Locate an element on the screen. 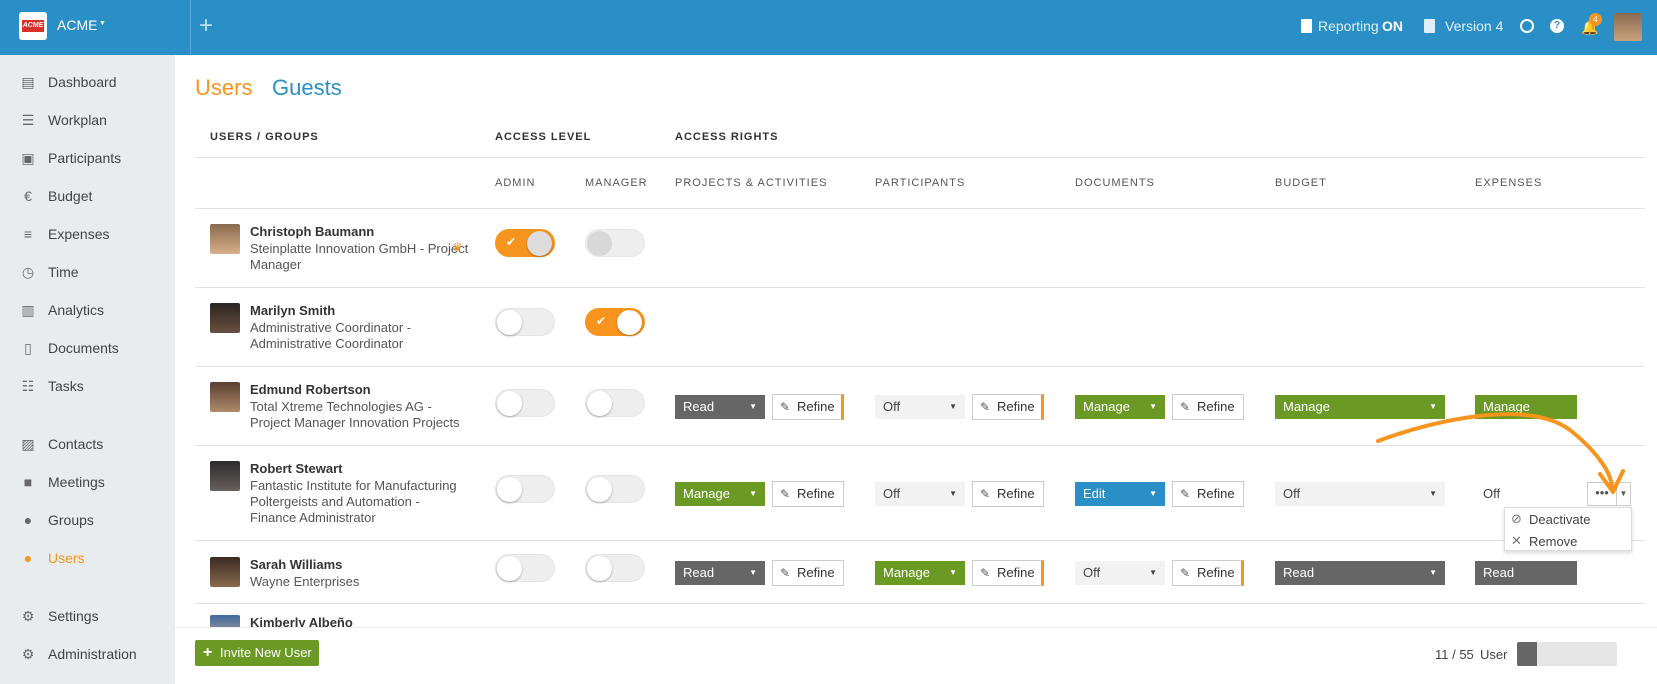 Image resolution: width=1657 pixels, height=684 pixels. user-avatar is located at coordinates (1628, 27).